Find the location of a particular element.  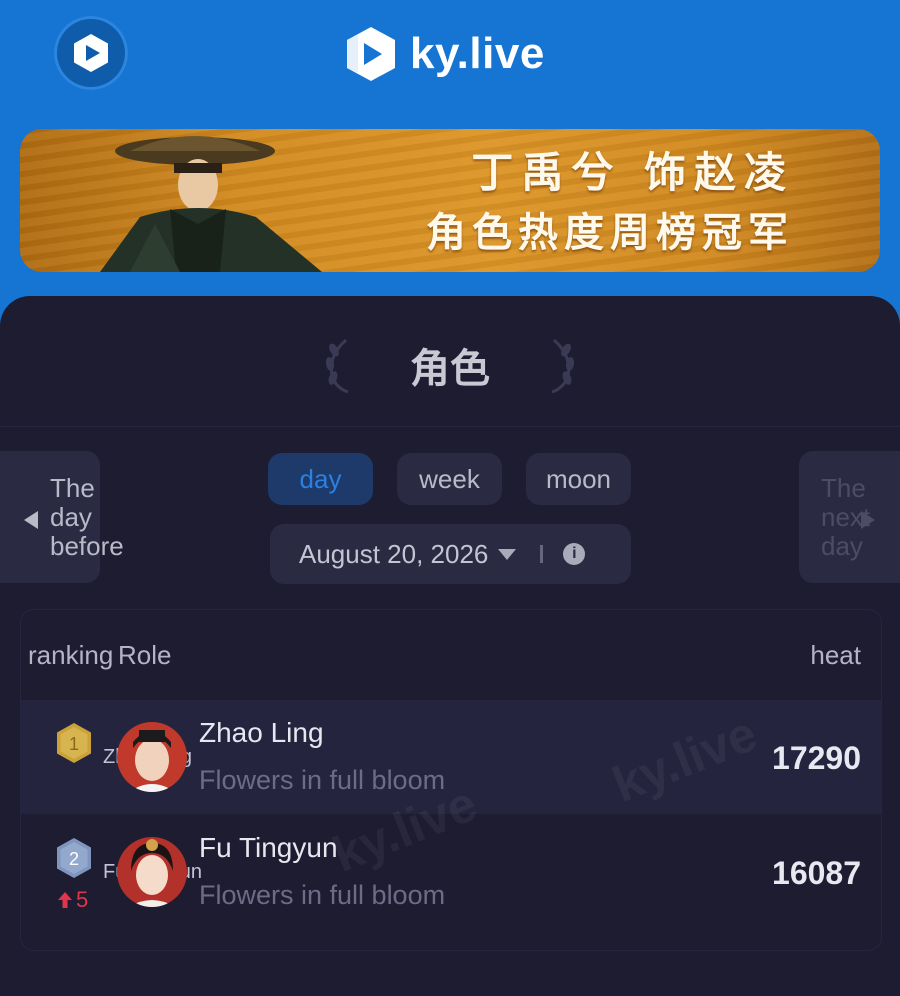

svg-text: 2 is located at coordinates (74, 859).